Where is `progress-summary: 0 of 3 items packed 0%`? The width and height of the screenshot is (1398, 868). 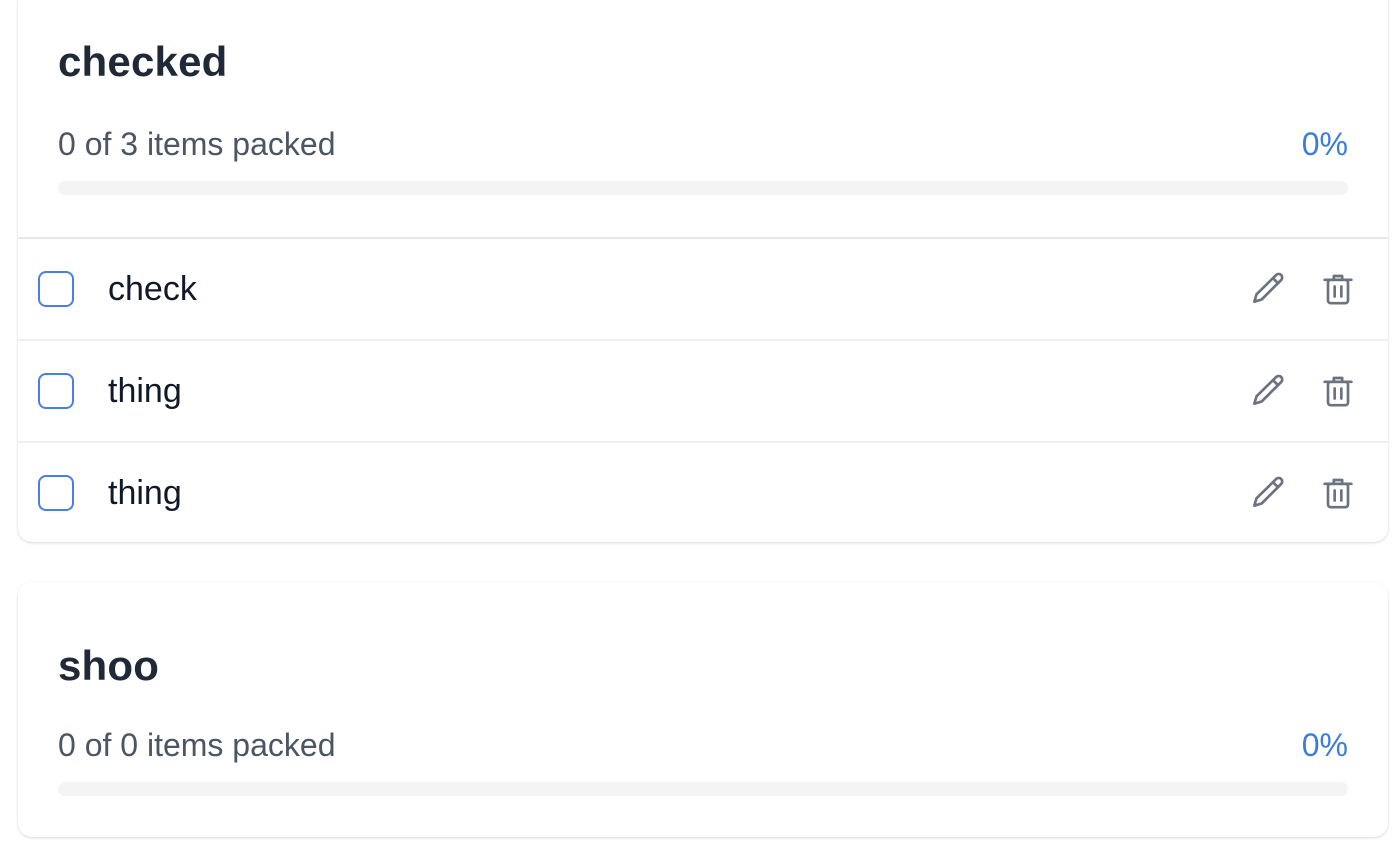
progress-summary: 0 of 3 items packed 0% is located at coordinates (703, 144).